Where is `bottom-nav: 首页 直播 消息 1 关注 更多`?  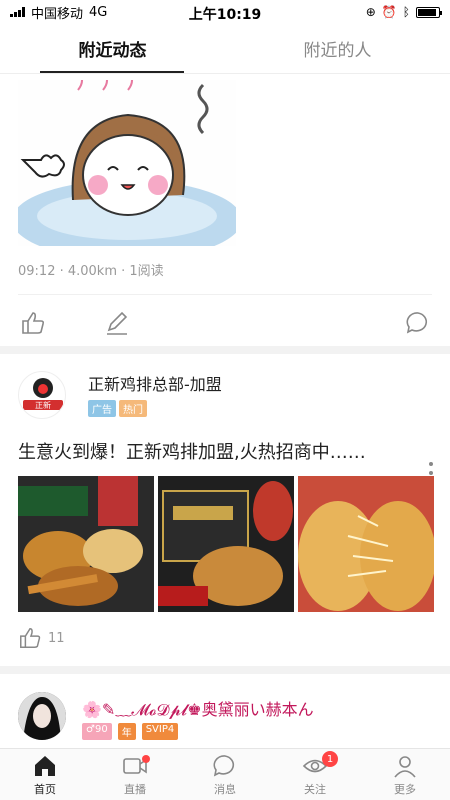 bottom-nav: 首页 直播 消息 1 关注 更多 is located at coordinates (225, 774).